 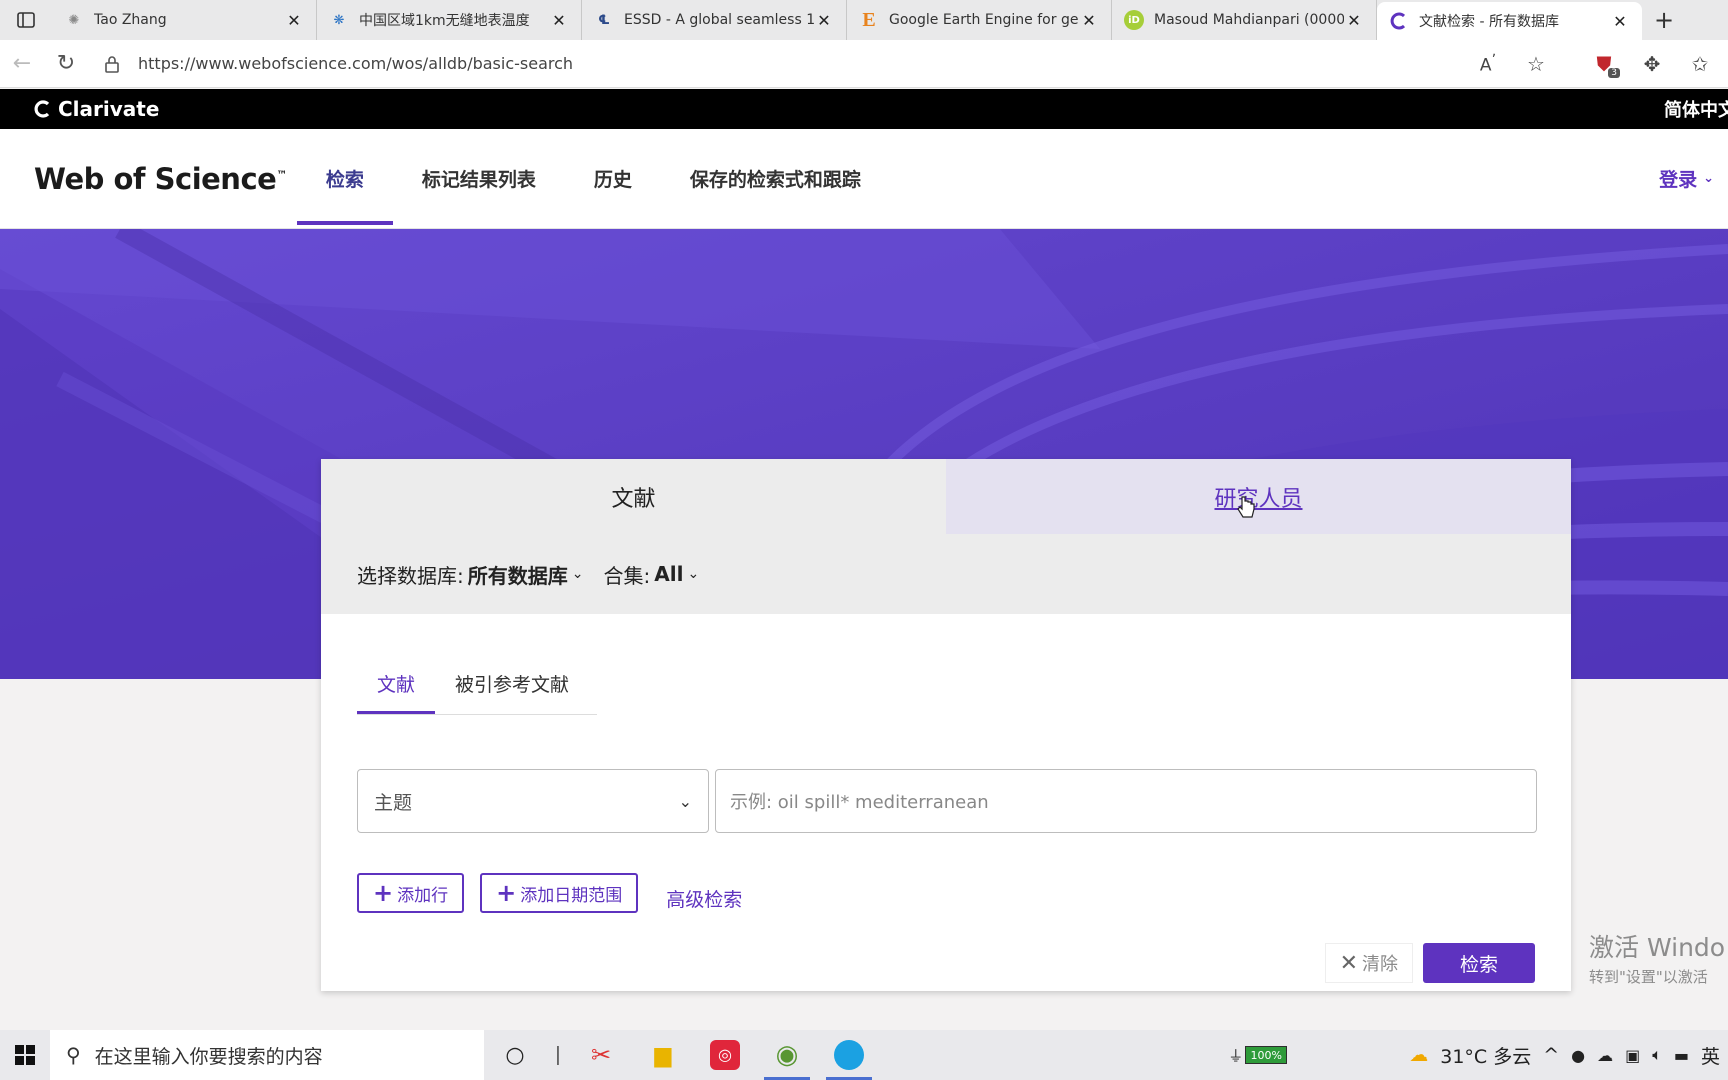 What do you see at coordinates (1632, 1055) in the screenshot?
I see `network-icon: ▣` at bounding box center [1632, 1055].